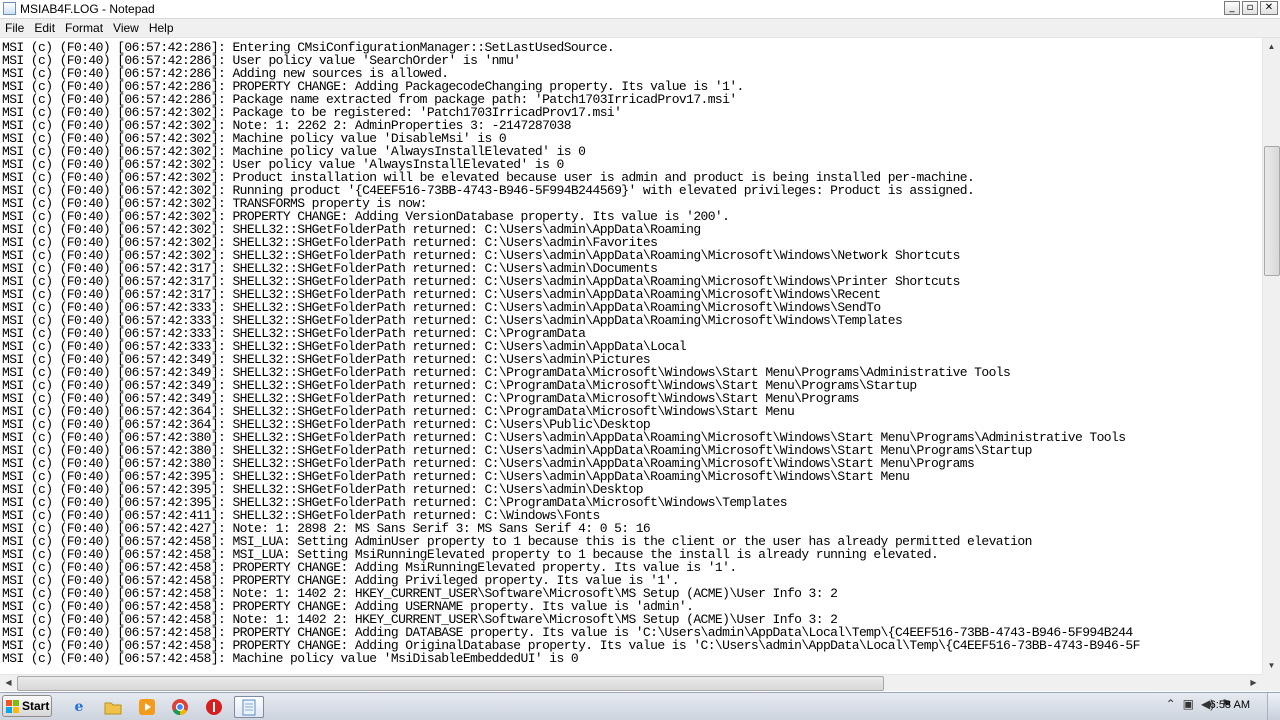 Image resolution: width=1280 pixels, height=720 pixels. What do you see at coordinates (36, 706) in the screenshot?
I see `start-label: Start` at bounding box center [36, 706].